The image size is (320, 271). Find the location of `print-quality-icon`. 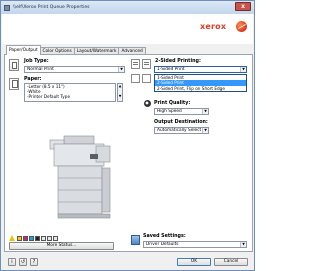

print-quality-icon is located at coordinates (147, 103).